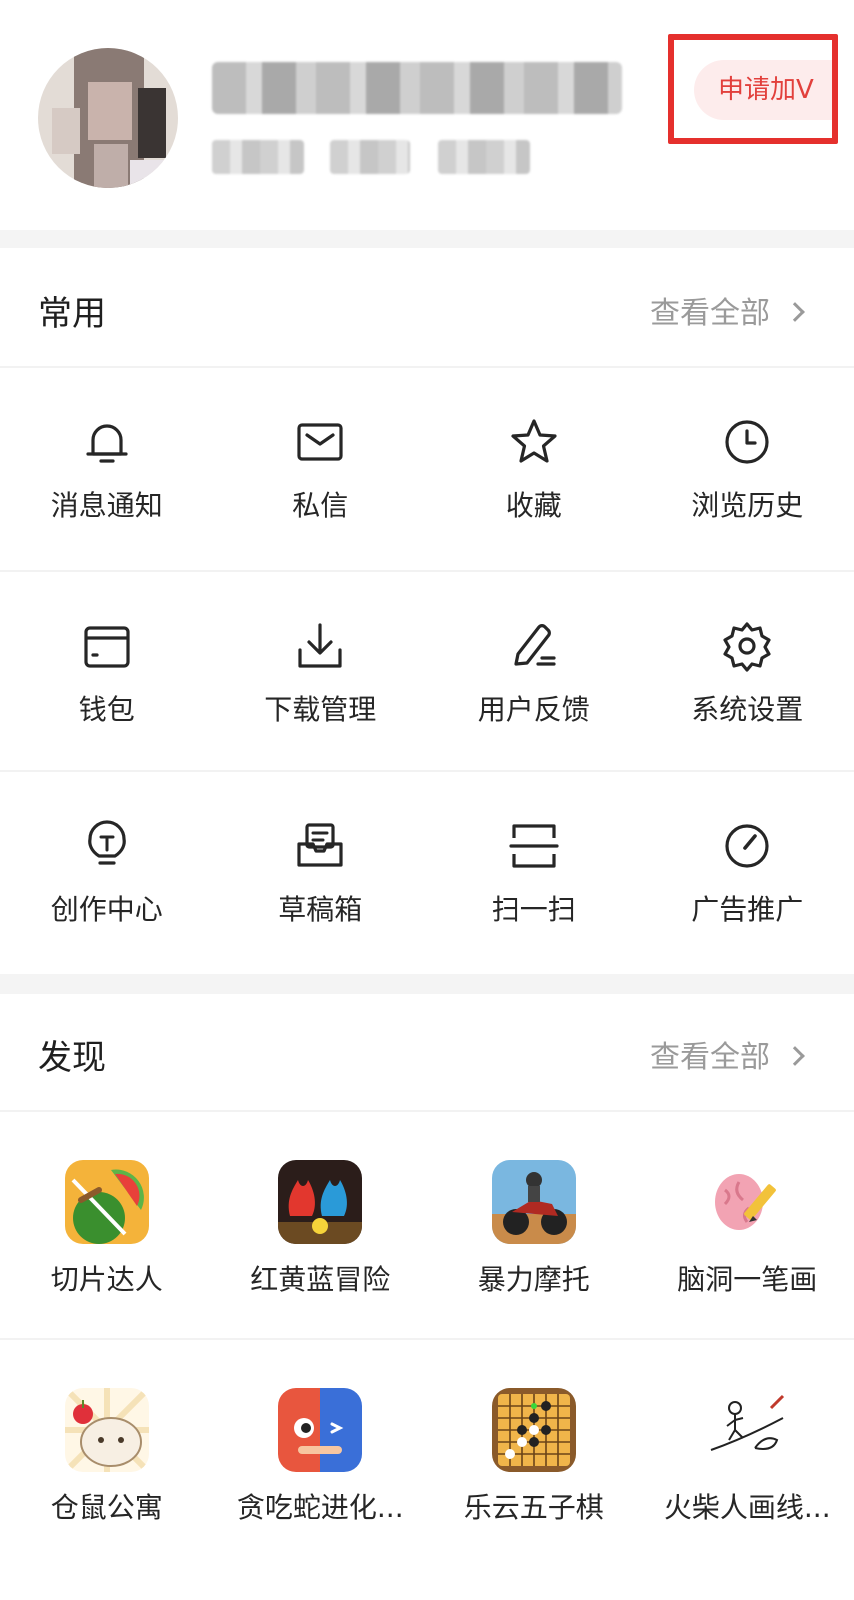 This screenshot has width=854, height=1600. Describe the element at coordinates (533, 1507) in the screenshot. I see `mini-game-label: 乐云五子棋` at that location.